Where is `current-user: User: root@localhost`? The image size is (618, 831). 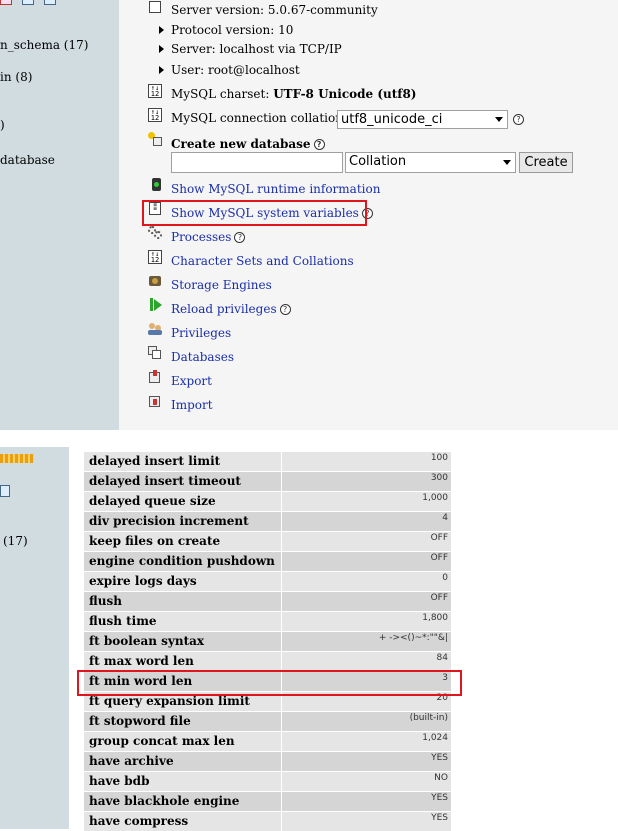 current-user: User: root@localhost is located at coordinates (235, 70).